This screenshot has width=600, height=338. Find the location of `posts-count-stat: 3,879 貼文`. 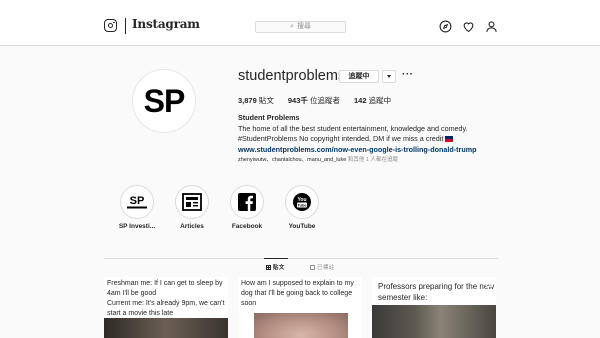

posts-count-stat: 3,879 貼文 is located at coordinates (256, 100).